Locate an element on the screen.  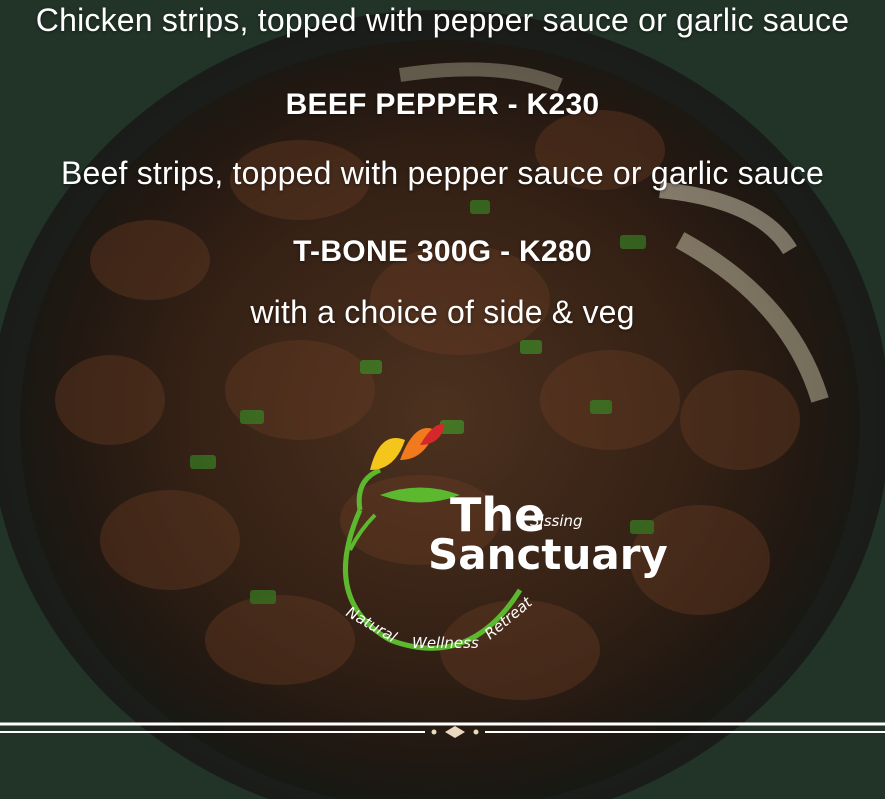
decorative-divider is located at coordinates (442, 730).